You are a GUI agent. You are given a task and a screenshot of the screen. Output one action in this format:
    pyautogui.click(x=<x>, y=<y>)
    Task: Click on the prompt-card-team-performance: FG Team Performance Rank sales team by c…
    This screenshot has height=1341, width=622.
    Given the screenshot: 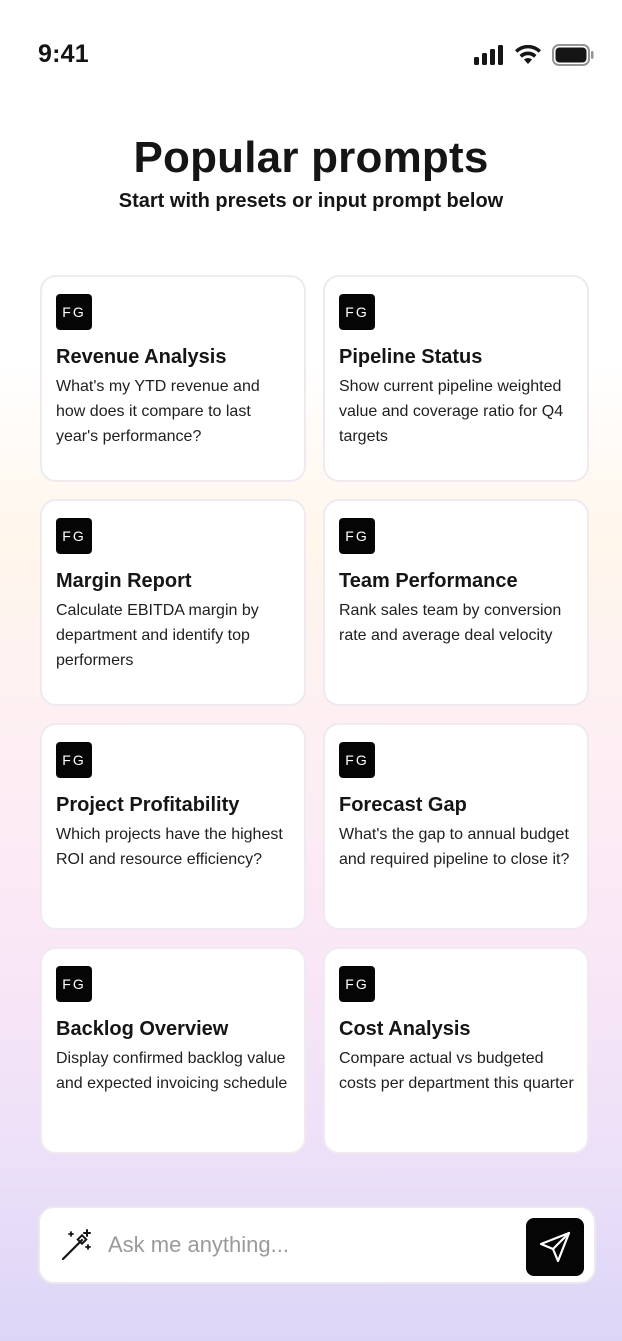 What is the action you would take?
    pyautogui.click(x=456, y=602)
    